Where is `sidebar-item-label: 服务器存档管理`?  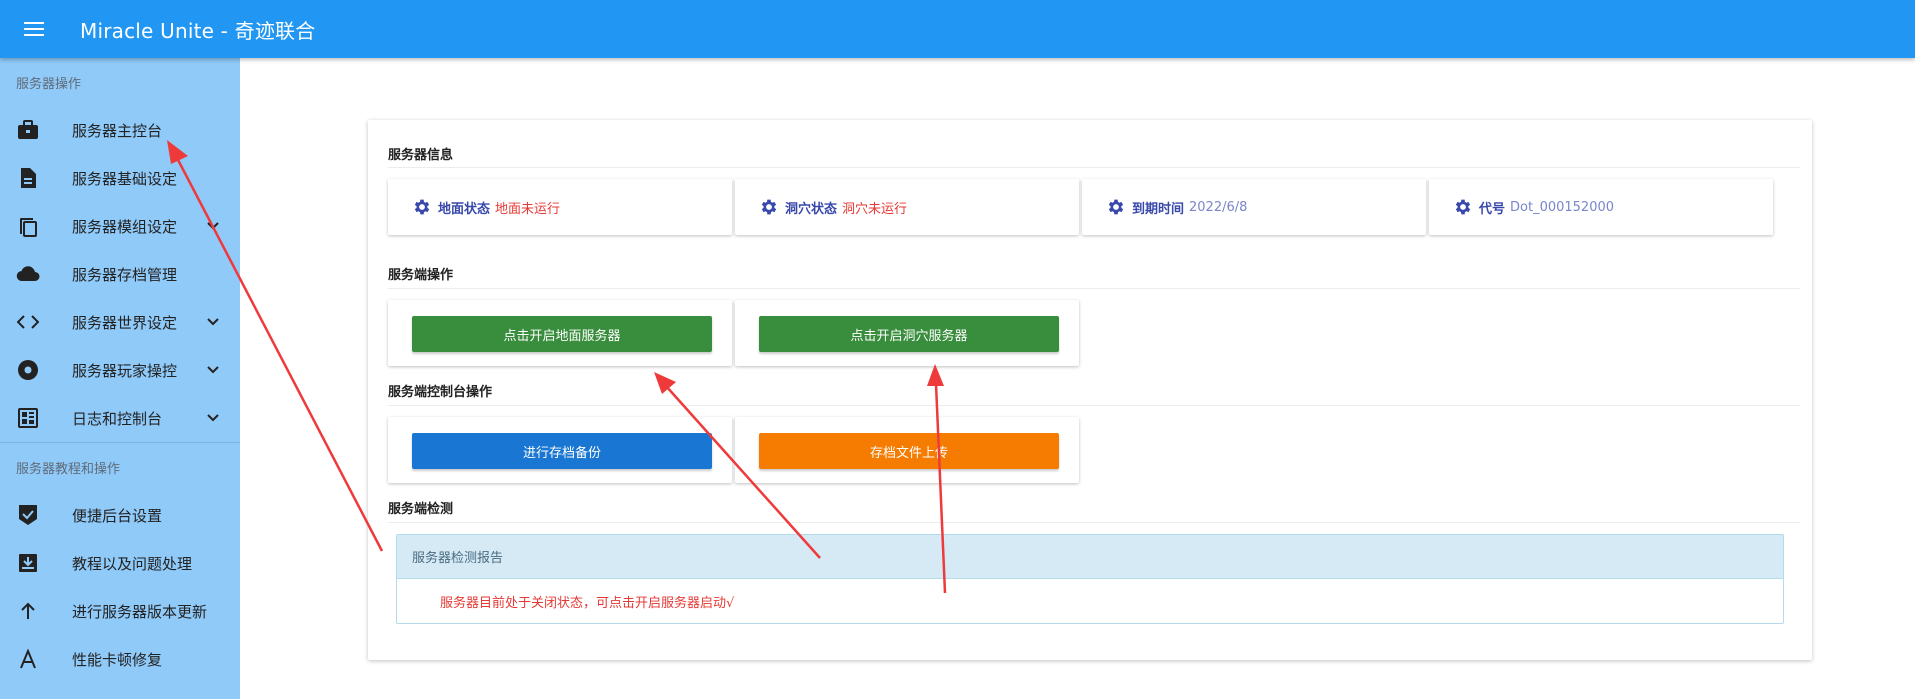
sidebar-item-label: 服务器存档管理 is located at coordinates (125, 274).